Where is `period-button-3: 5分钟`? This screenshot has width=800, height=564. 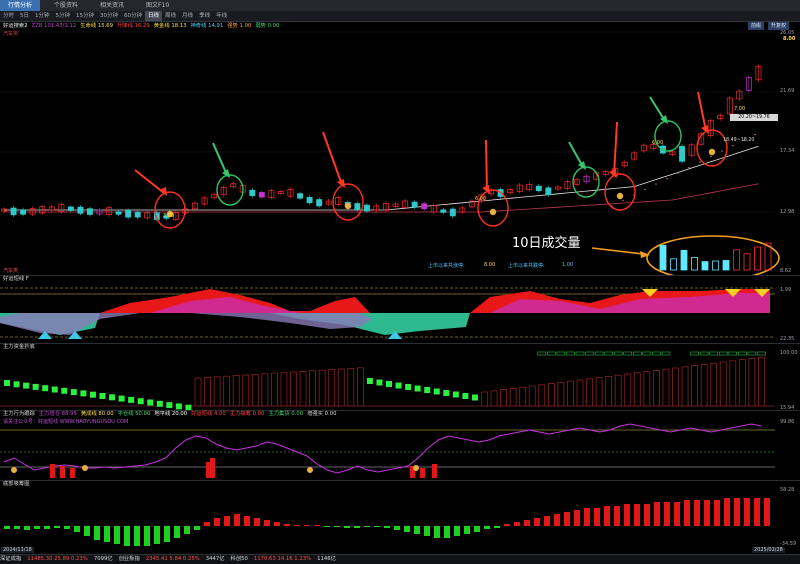
period-button-3: 5分钟 is located at coordinates (63, 16).